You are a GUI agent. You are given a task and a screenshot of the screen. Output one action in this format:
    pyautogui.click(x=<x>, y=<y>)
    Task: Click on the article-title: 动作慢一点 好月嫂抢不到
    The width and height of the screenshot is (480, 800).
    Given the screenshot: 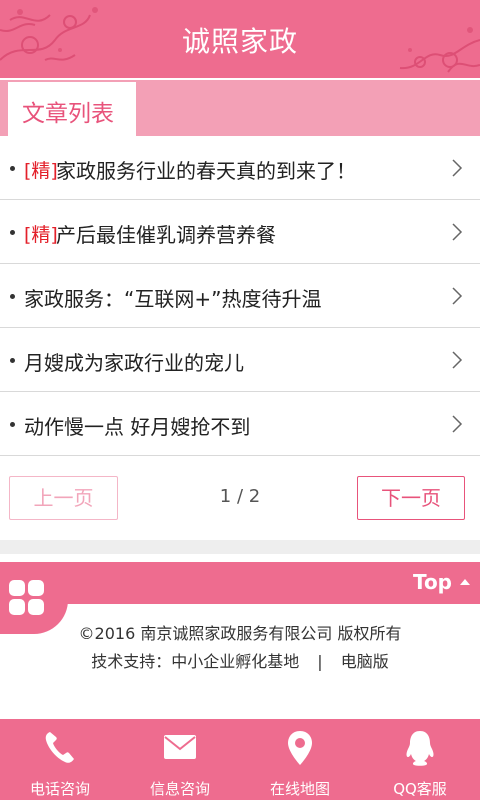 What is the action you would take?
    pyautogui.click(x=137, y=427)
    